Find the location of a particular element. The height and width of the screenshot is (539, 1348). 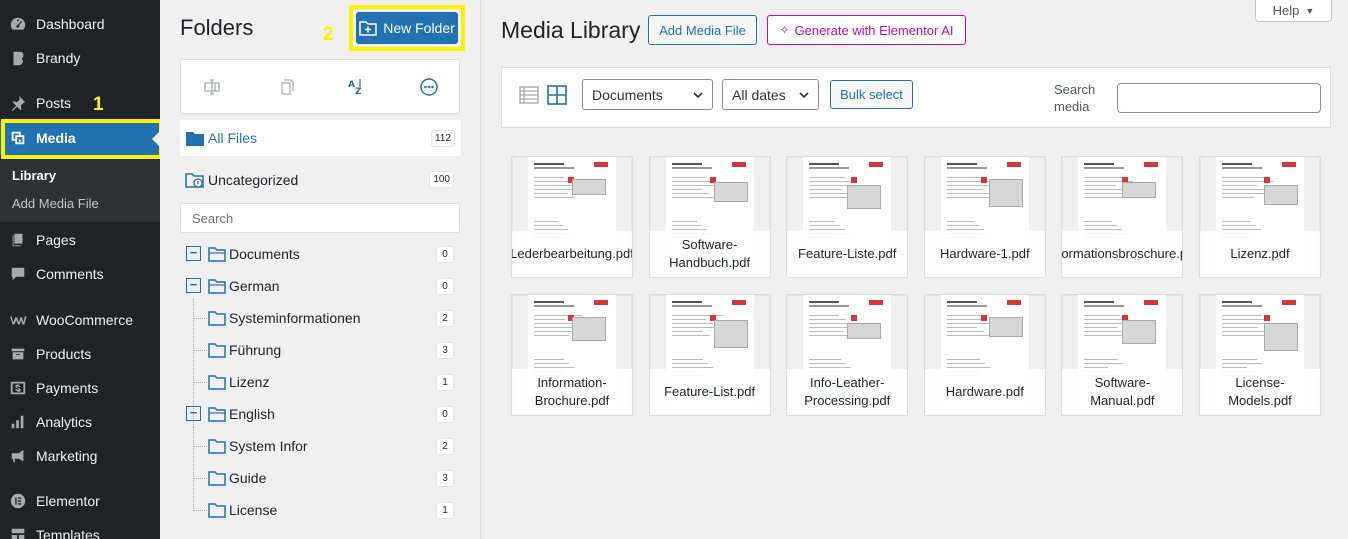

svg-text: Z is located at coordinates (358, 92).